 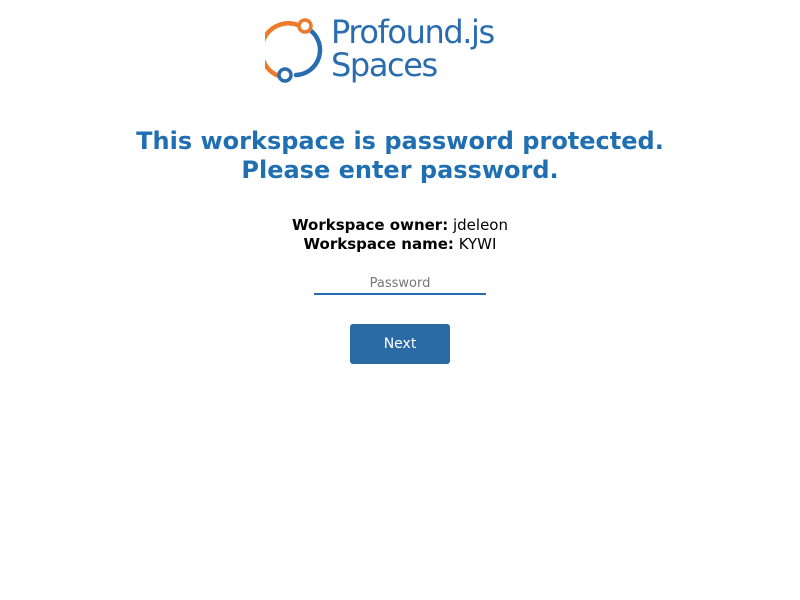 I want to click on brand-wordmark: Profound.js Spaces, so click(x=413, y=48).